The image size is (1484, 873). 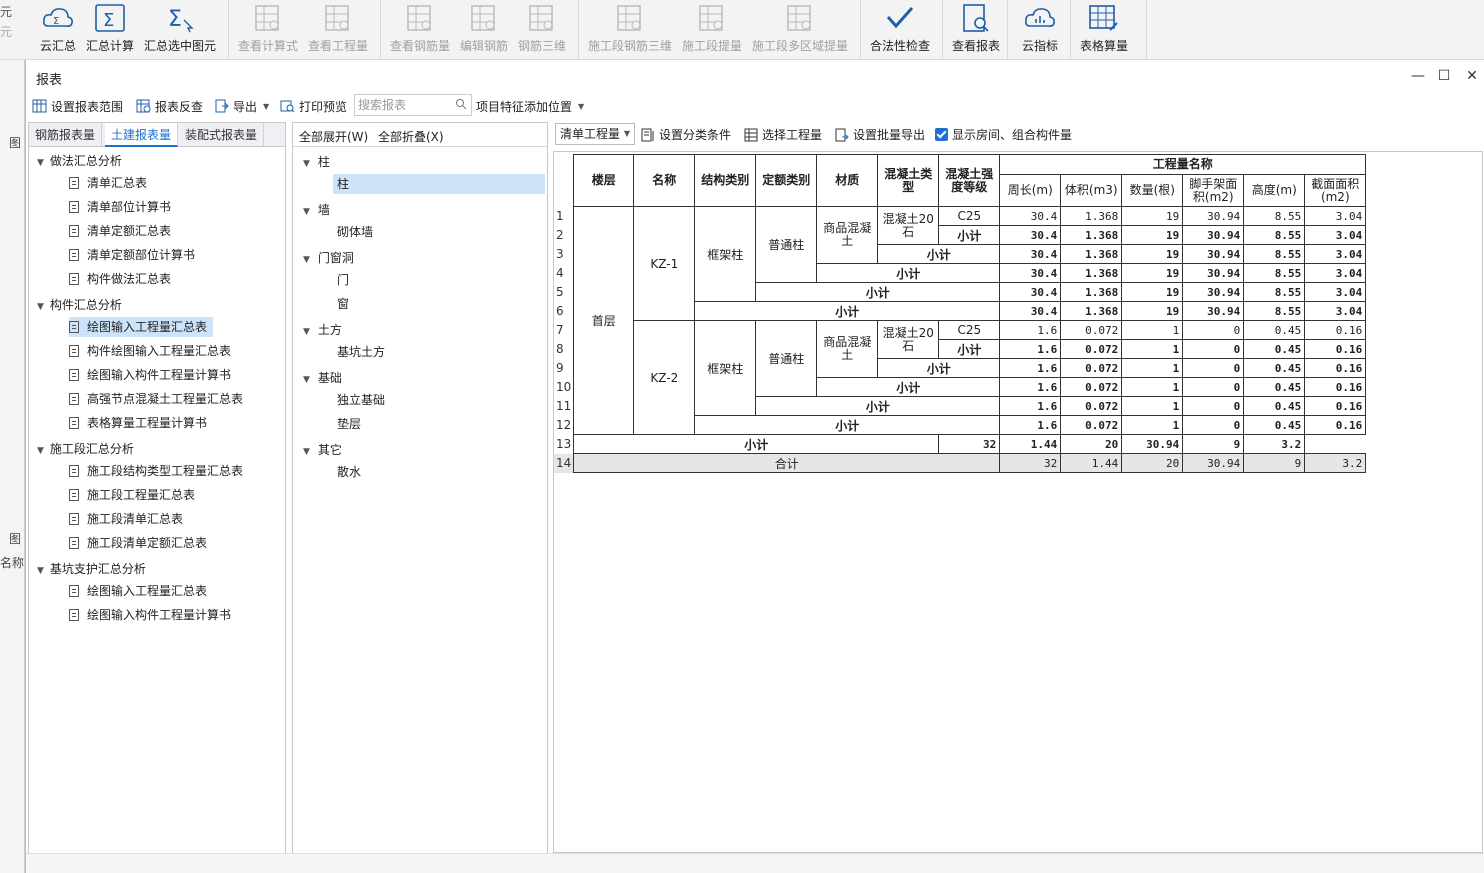 I want to click on tab-prefab-report: 装配式报表量, so click(x=222, y=135).